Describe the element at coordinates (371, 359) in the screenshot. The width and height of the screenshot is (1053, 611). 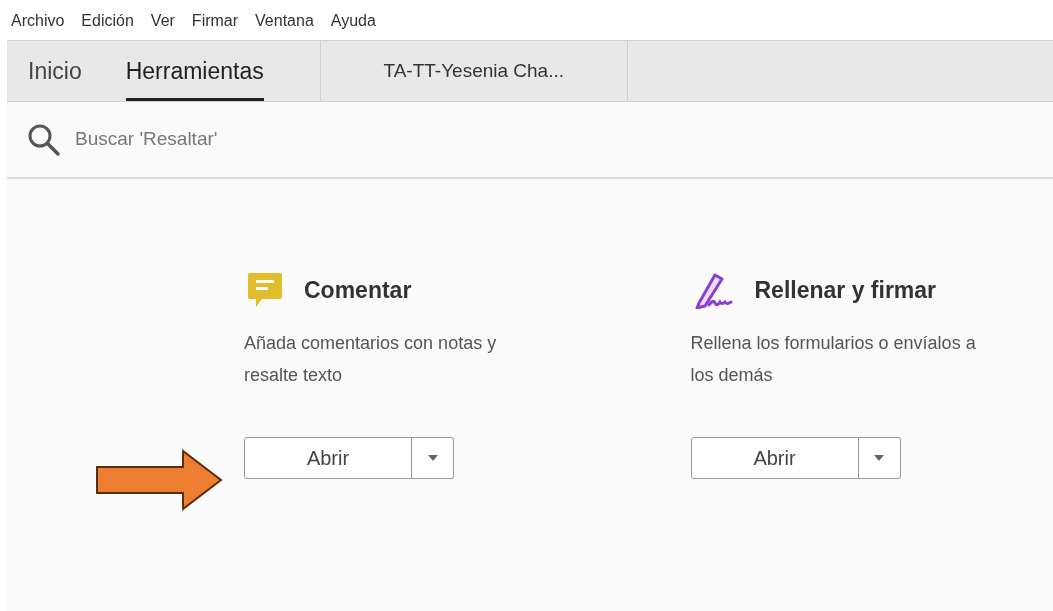
I see `tool-description: Añada comentarios con notas y resalte texto` at that location.